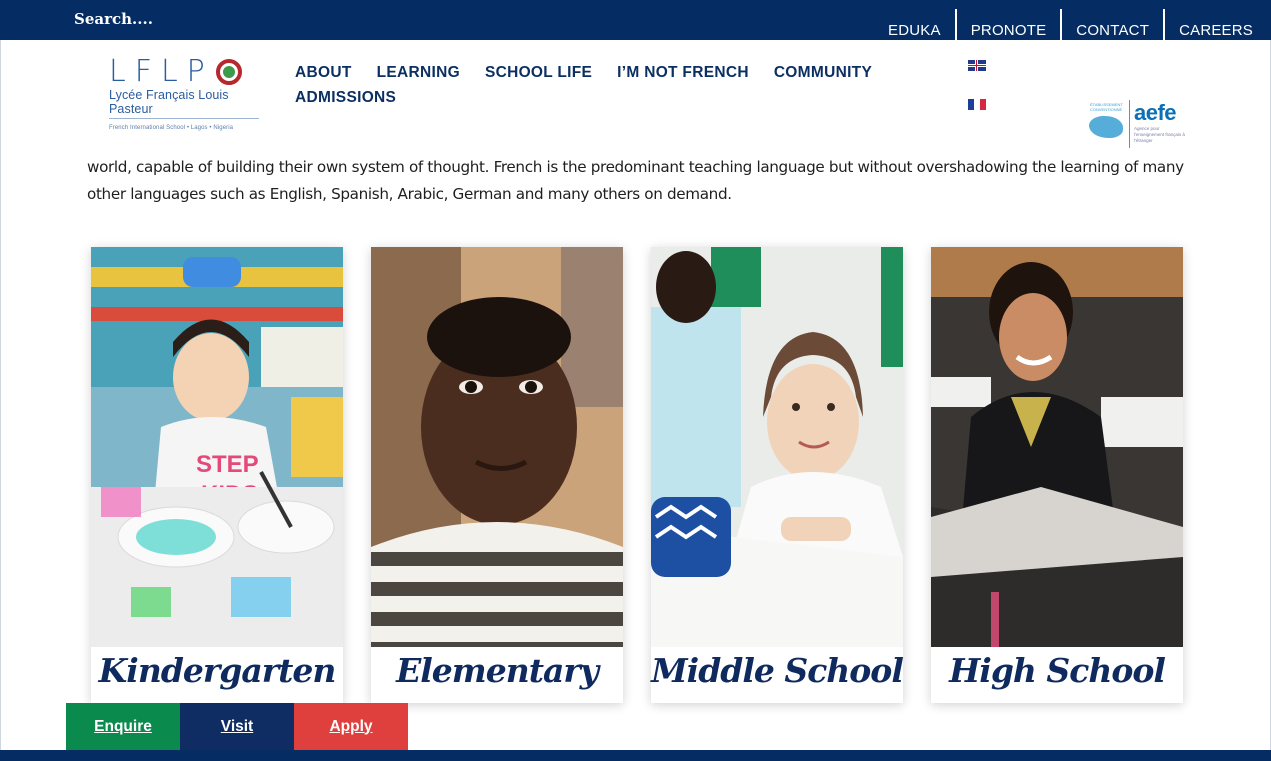 The width and height of the screenshot is (1271, 761). I want to click on card-elementary: Elementary, so click(497, 475).